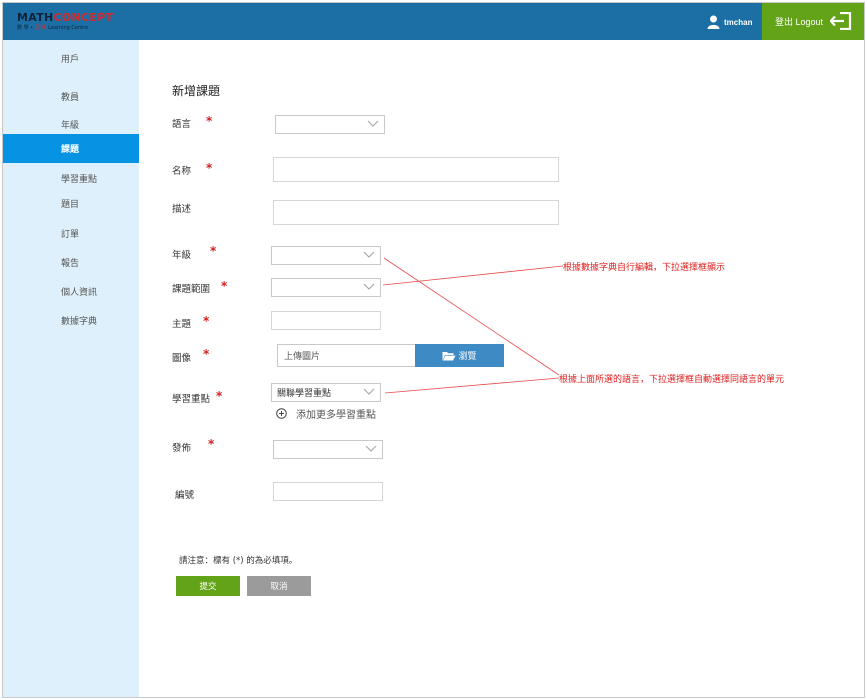 Image resolution: width=867 pixels, height=700 pixels. I want to click on sidebar-item-label: 用戶, so click(70, 60).